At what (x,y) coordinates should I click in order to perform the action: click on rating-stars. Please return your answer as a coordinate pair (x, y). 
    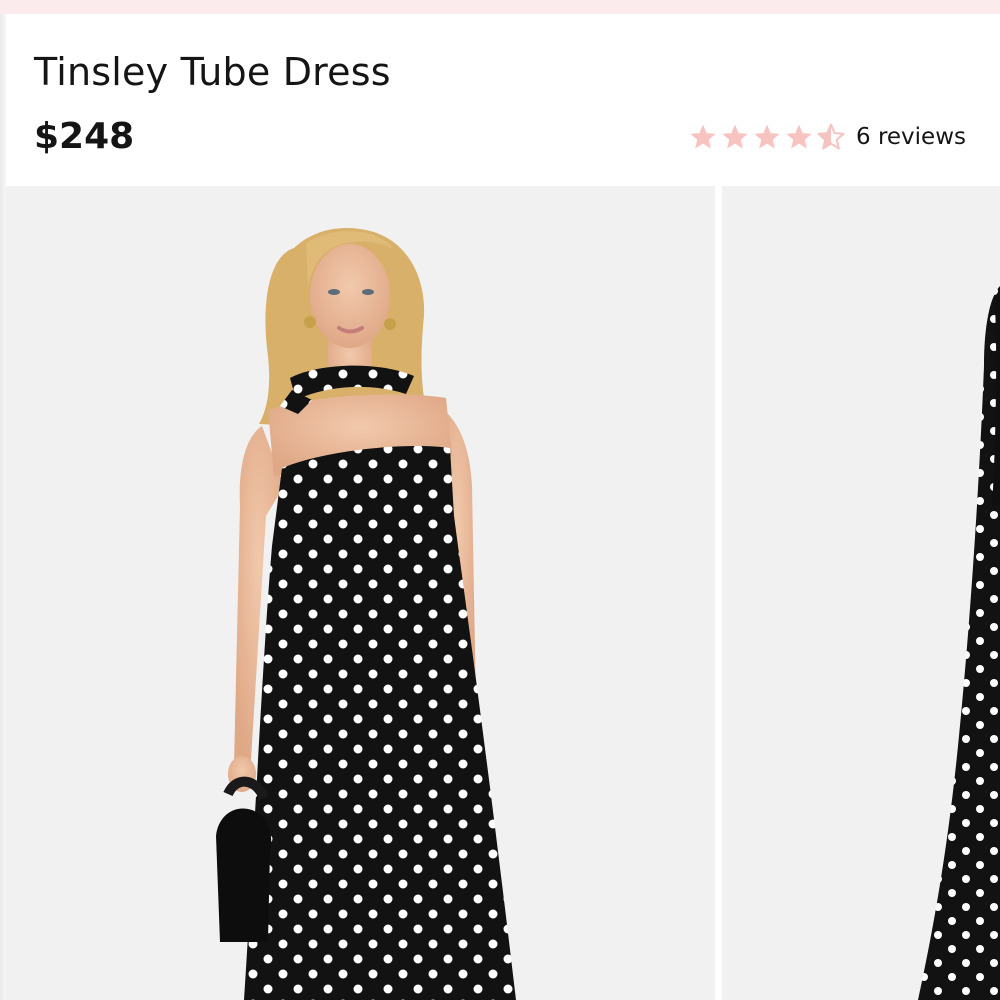
    Looking at the image, I should click on (767, 137).